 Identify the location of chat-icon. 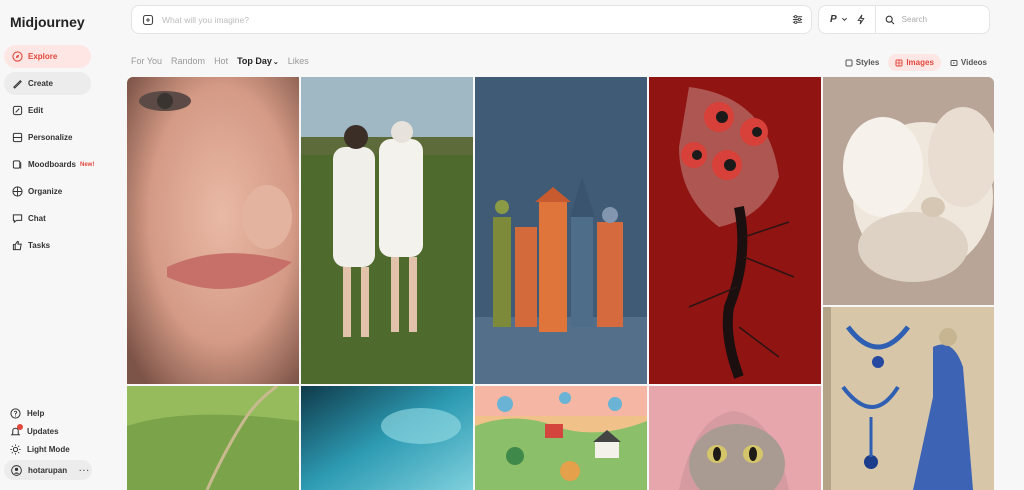
(17, 218).